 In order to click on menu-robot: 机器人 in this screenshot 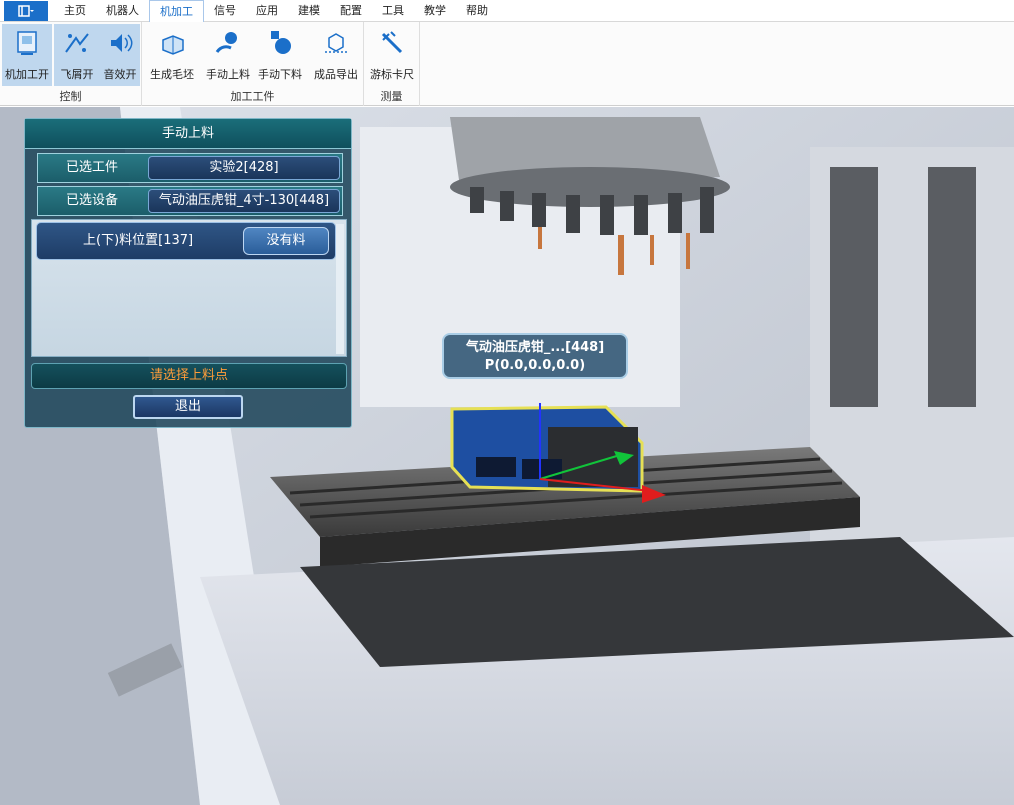, I will do `click(122, 10)`.